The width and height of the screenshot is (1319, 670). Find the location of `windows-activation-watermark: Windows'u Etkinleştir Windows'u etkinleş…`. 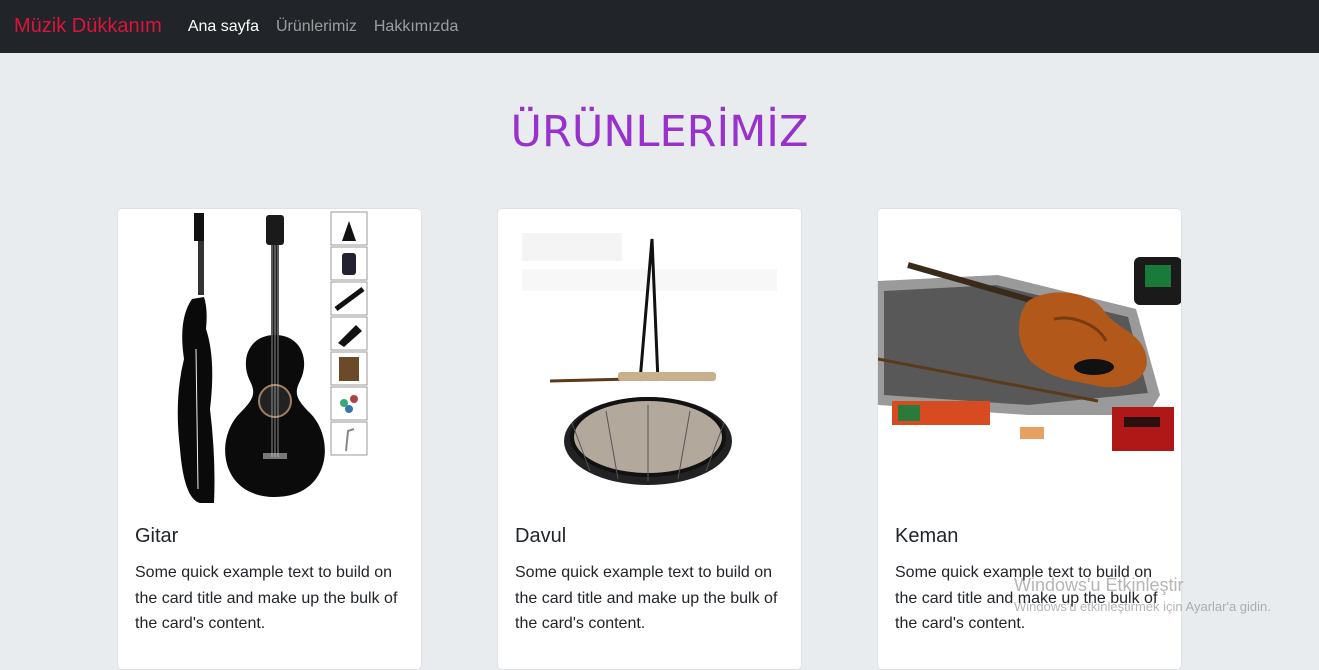

windows-activation-watermark: Windows'u Etkinleştir Windows'u etkinleş… is located at coordinates (1142, 594).